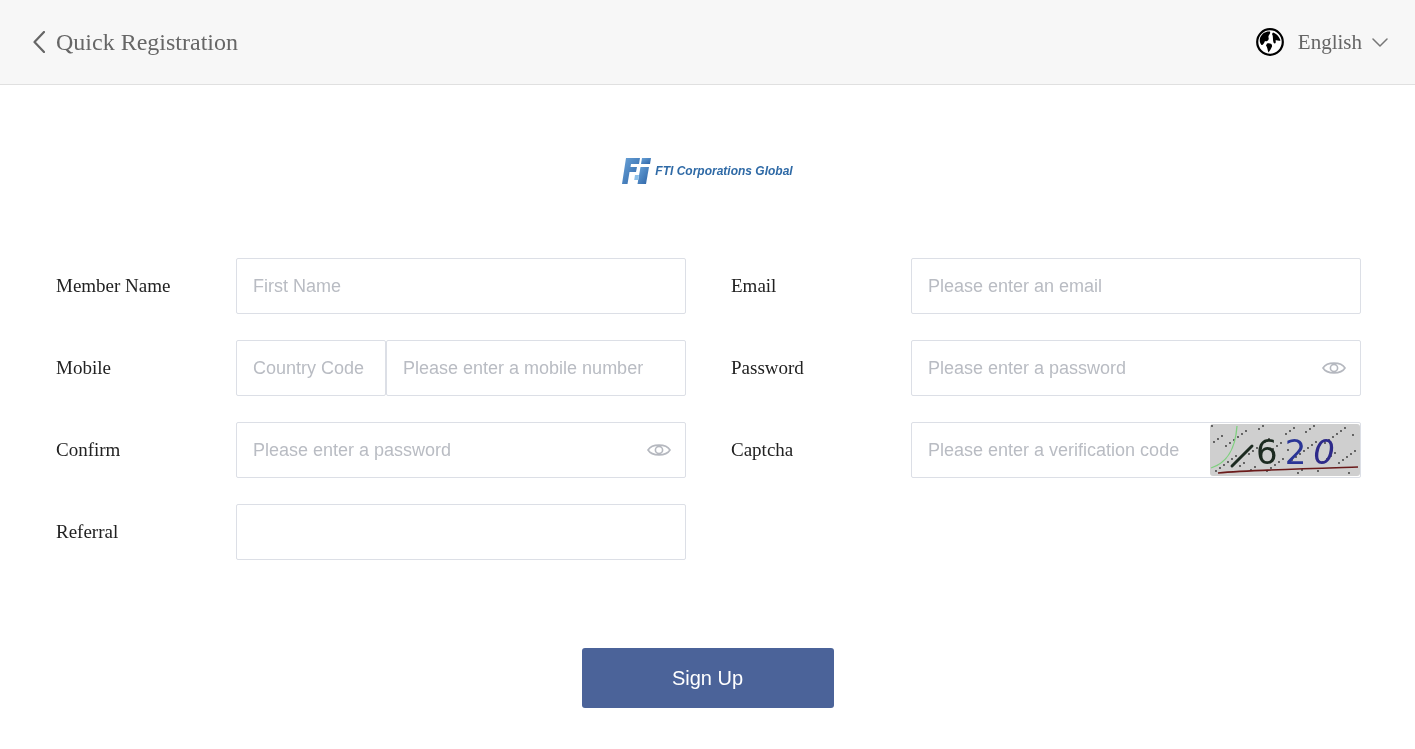  Describe the element at coordinates (1380, 42) in the screenshot. I see `chevron-down-icon` at that location.